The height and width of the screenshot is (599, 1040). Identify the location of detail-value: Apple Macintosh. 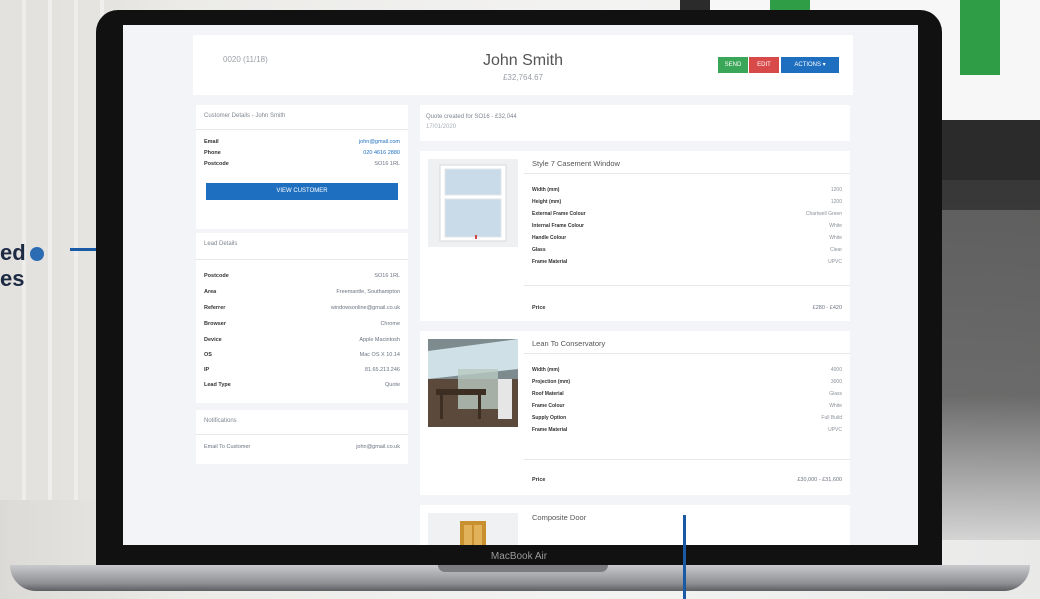
(379, 340).